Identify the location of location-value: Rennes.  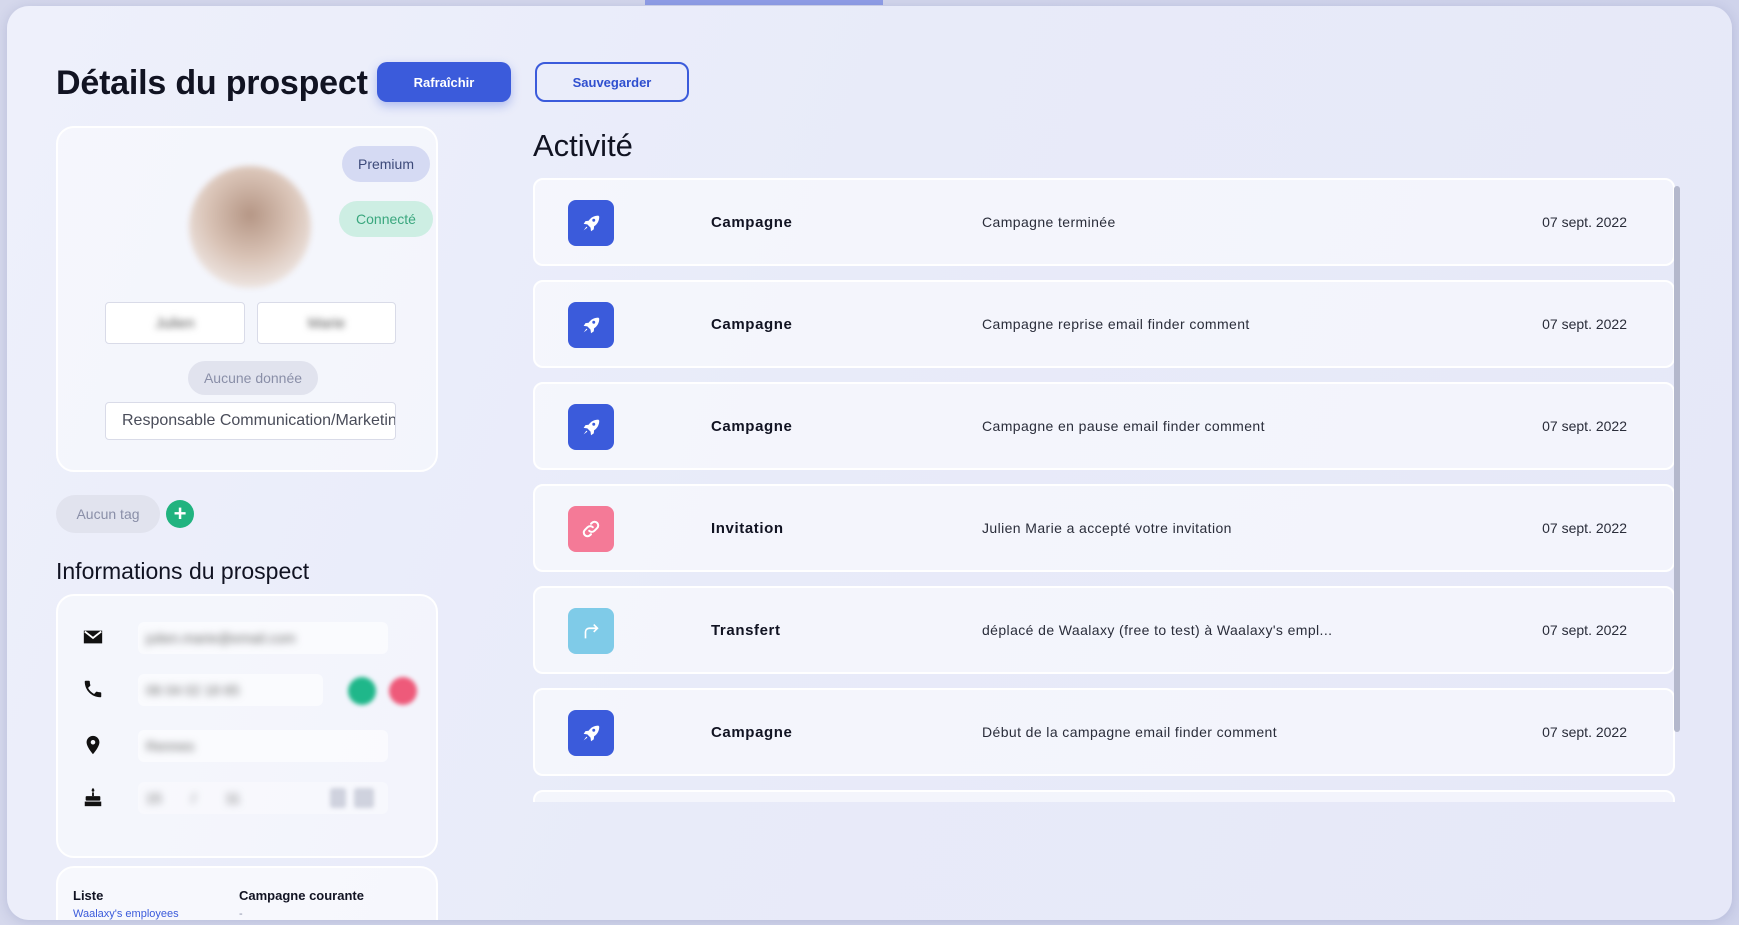
(170, 746).